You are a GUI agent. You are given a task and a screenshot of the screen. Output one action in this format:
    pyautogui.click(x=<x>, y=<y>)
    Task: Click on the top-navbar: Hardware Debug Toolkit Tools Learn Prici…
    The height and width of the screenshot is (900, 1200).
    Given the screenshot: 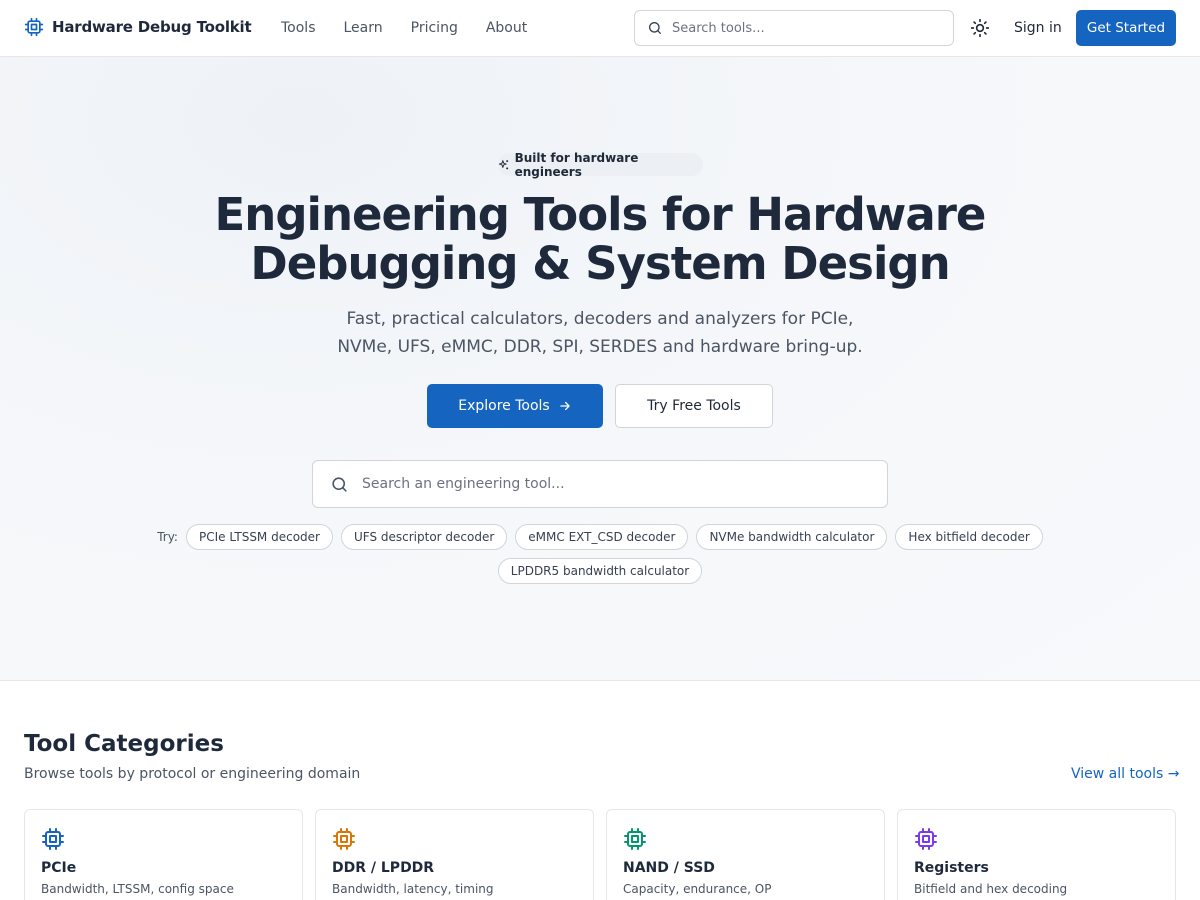 What is the action you would take?
    pyautogui.click(x=600, y=28)
    